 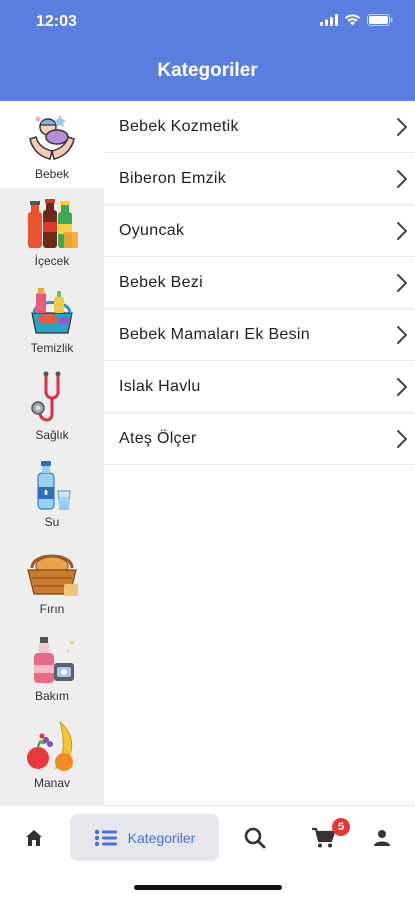 I want to click on list-item: Biberon Emzik, so click(x=259, y=179).